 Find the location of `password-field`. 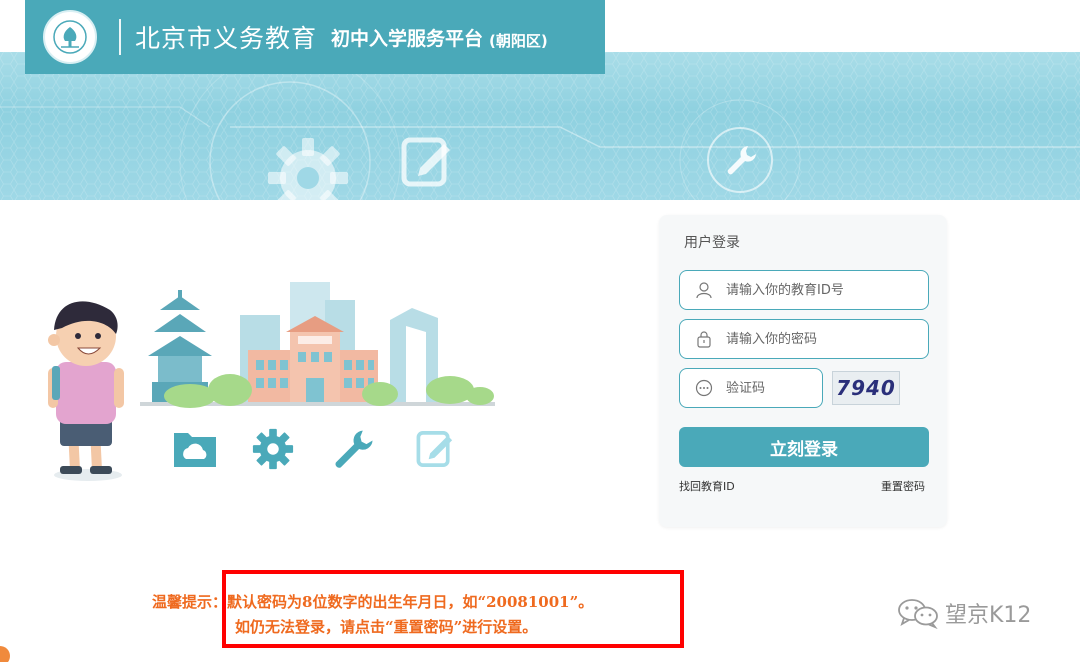

password-field is located at coordinates (804, 339).